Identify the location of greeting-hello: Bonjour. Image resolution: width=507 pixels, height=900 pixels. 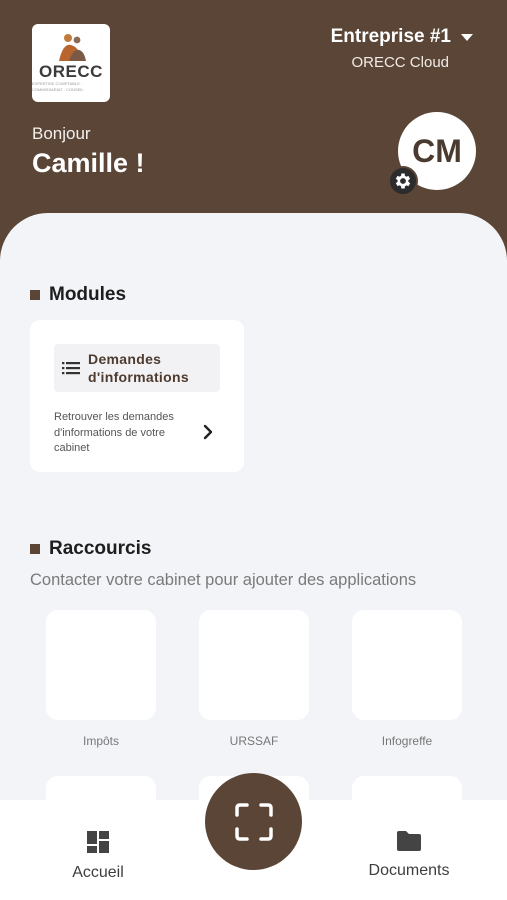
(61, 133).